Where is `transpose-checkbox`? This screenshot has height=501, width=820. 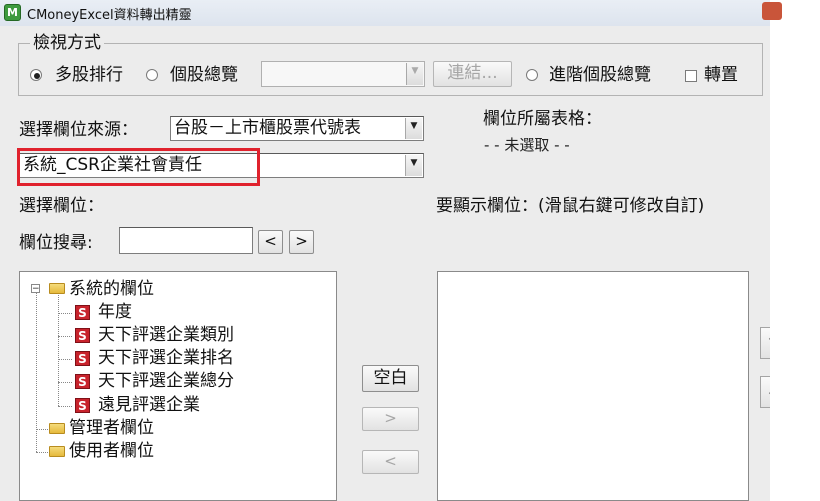
transpose-checkbox is located at coordinates (691, 76).